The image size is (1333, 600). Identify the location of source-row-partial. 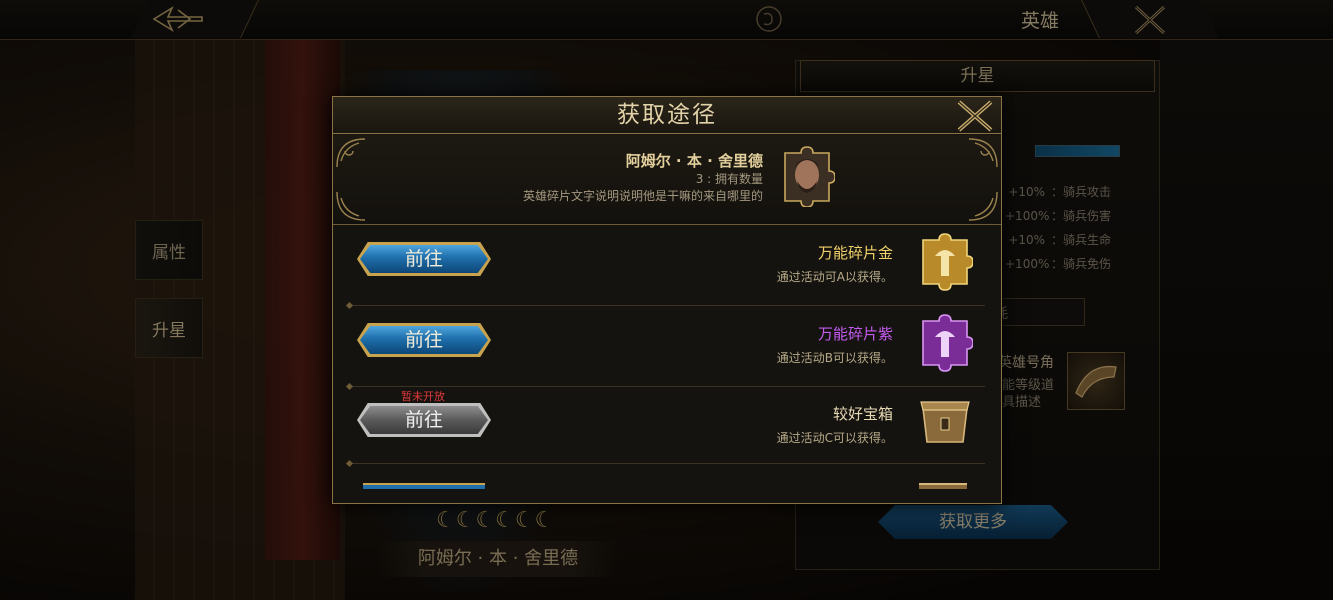
(667, 493).